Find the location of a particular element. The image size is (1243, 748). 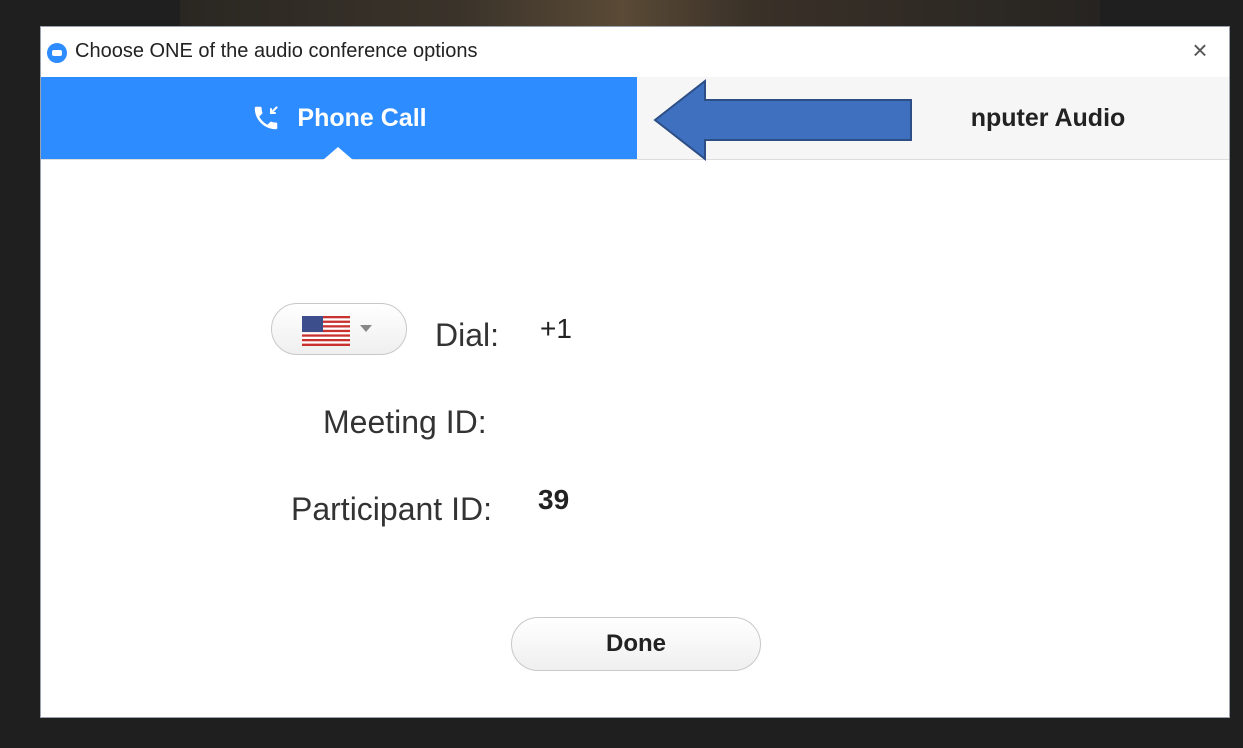

phone-call-icon is located at coordinates (267, 118).